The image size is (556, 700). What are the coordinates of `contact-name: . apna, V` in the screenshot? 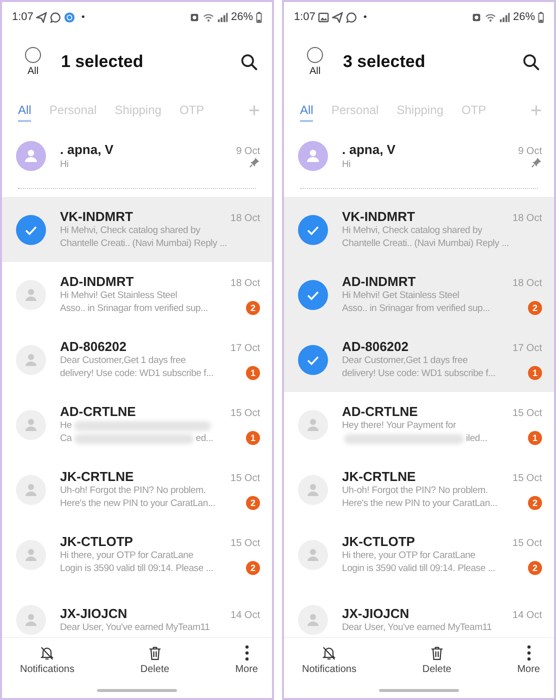 It's located at (369, 149).